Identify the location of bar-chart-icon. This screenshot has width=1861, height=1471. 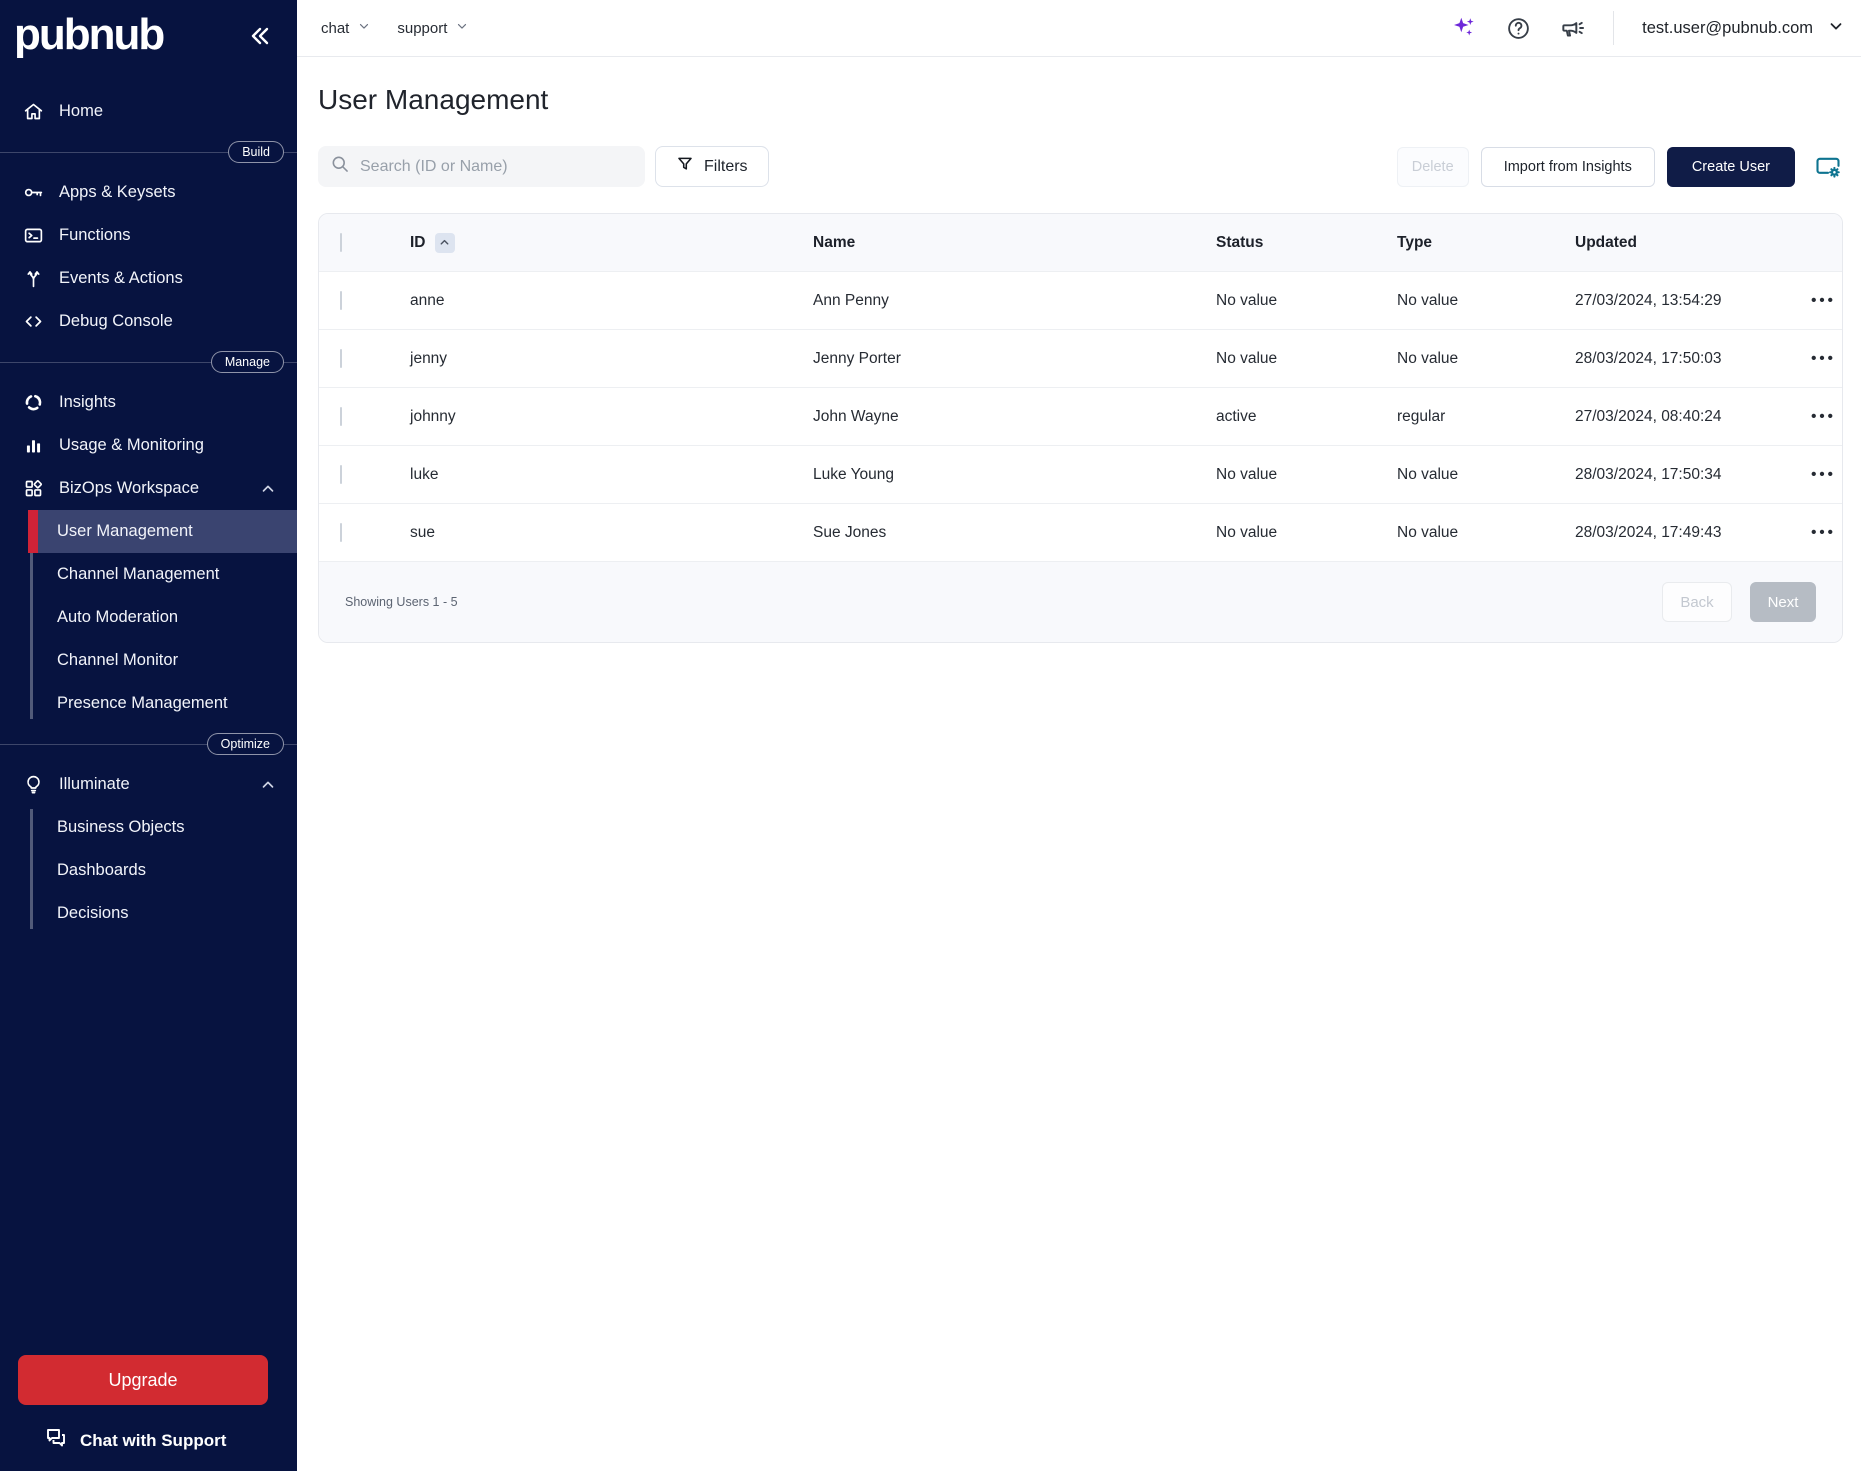
(33, 446).